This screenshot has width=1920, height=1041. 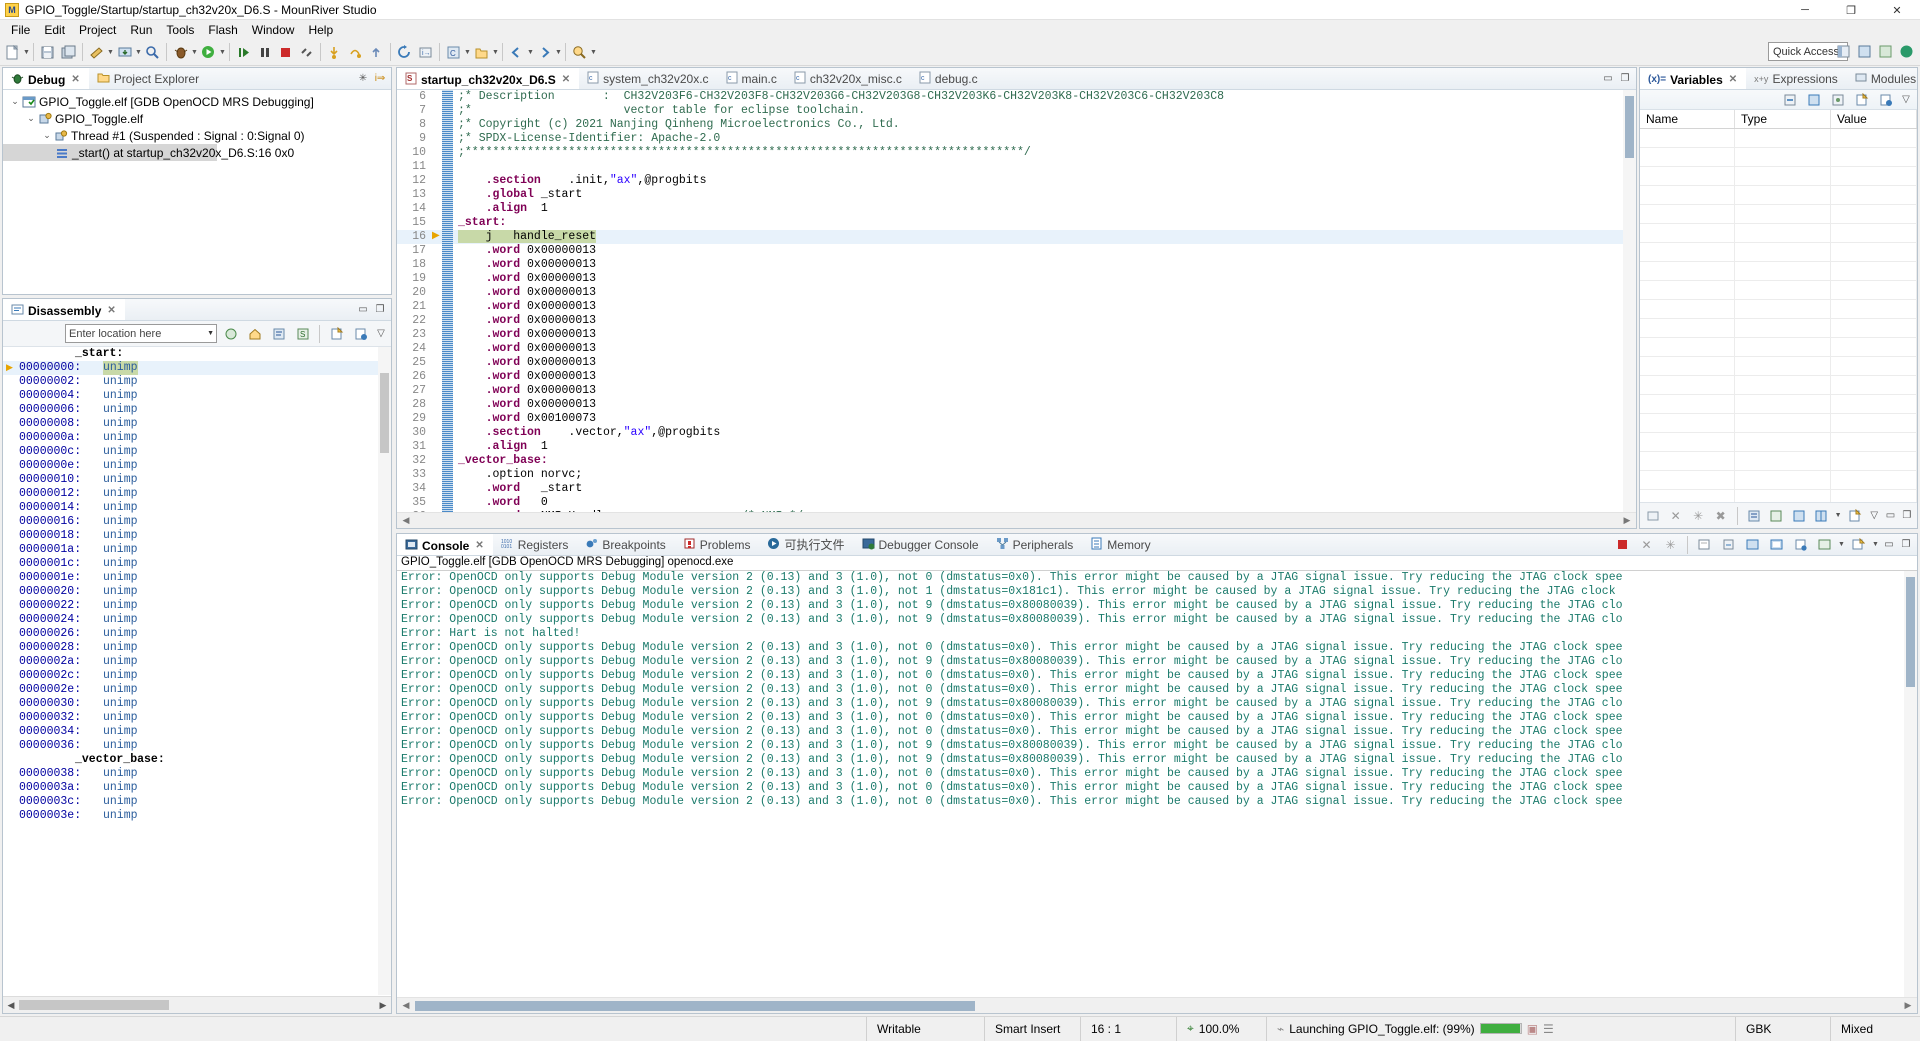 What do you see at coordinates (197, 480) in the screenshot?
I see `disassembly-row: 00000010:unimp` at bounding box center [197, 480].